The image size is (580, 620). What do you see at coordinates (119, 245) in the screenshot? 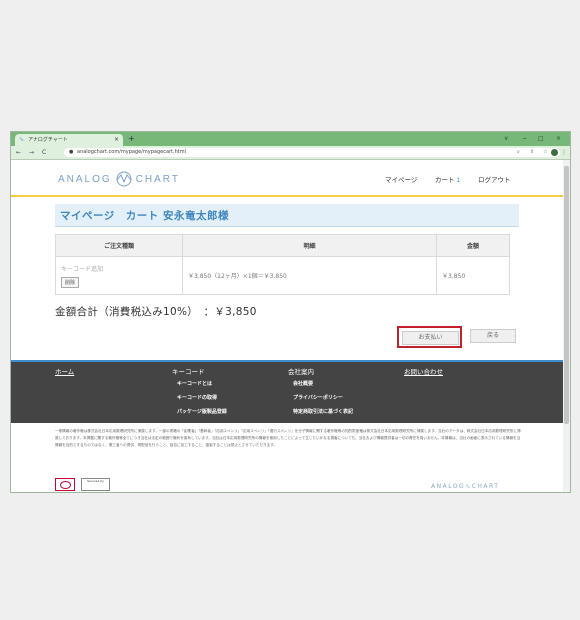
I see `col-header-type: ご注文種類` at bounding box center [119, 245].